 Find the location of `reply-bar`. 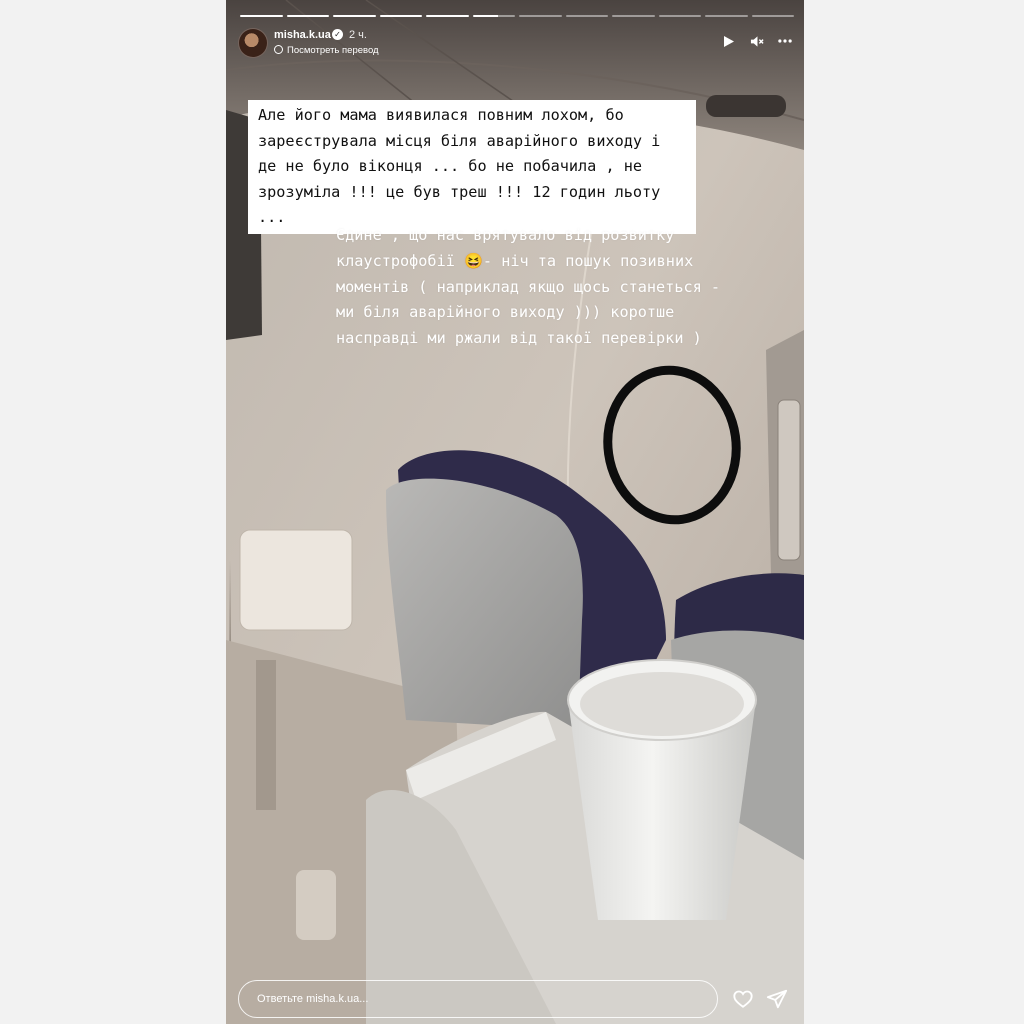

reply-bar is located at coordinates (515, 999).